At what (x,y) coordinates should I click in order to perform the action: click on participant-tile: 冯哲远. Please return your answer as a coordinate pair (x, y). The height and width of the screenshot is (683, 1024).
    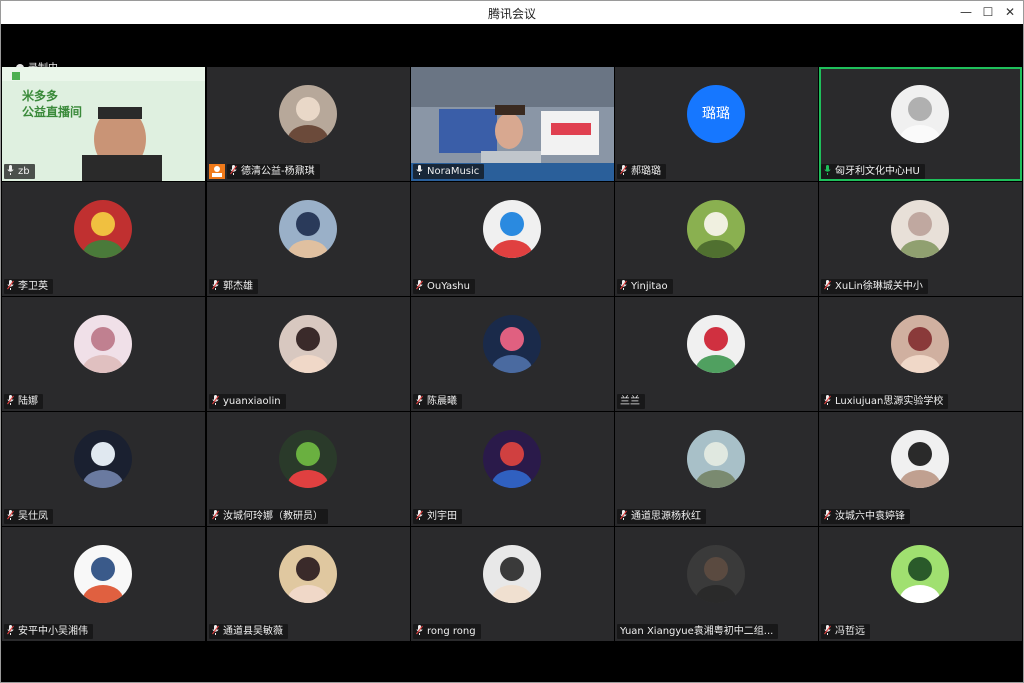
    Looking at the image, I should click on (920, 584).